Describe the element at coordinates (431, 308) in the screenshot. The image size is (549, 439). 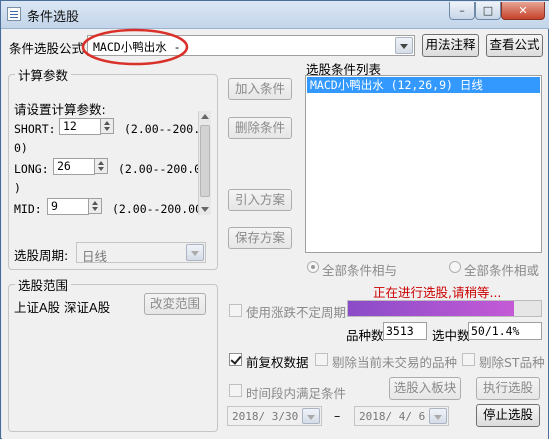
I see `progress-fill` at that location.